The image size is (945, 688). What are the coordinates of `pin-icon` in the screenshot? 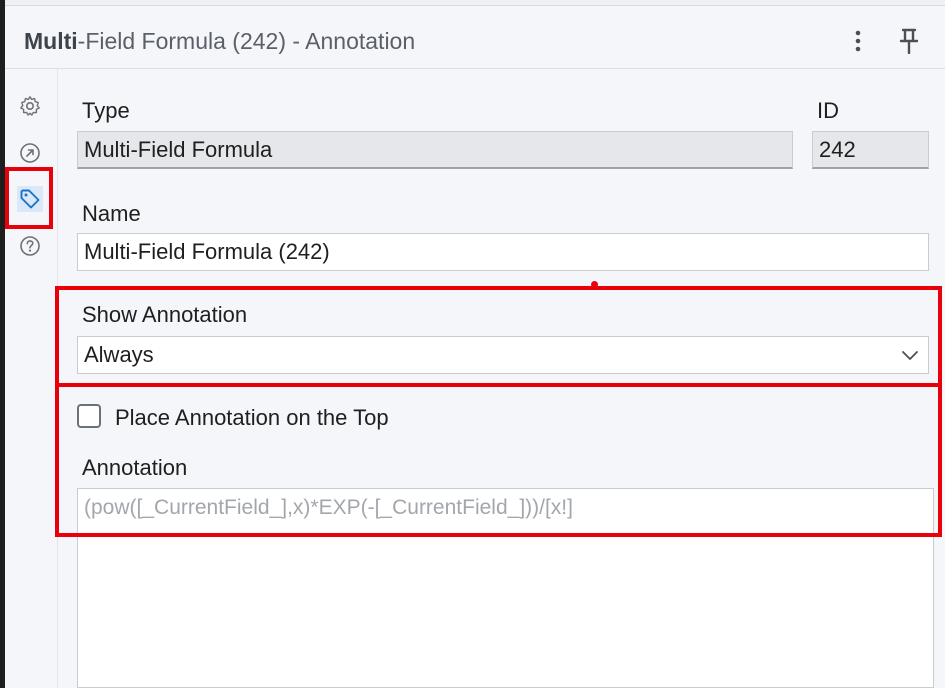 It's located at (909, 41).